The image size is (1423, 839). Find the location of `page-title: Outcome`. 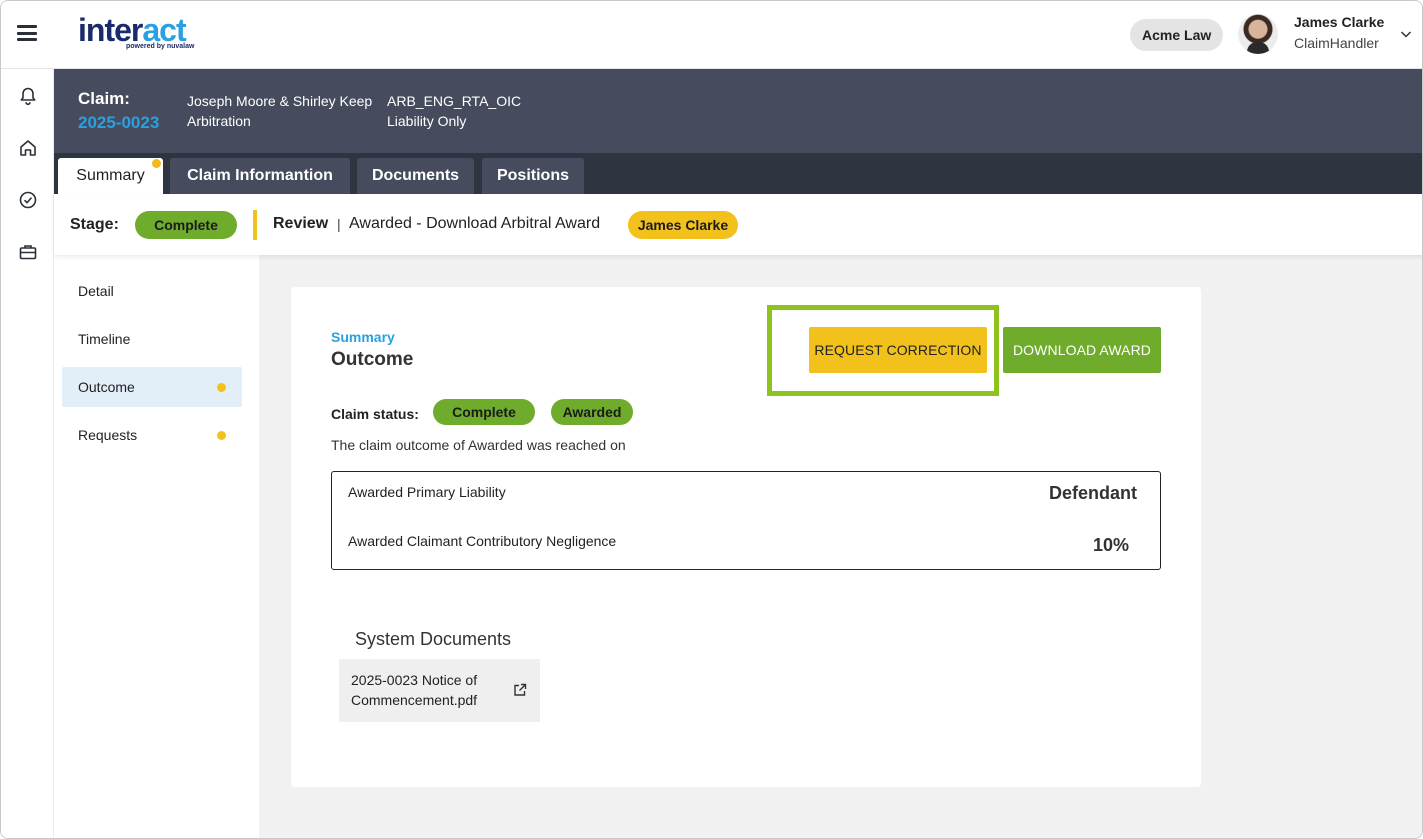

page-title: Outcome is located at coordinates (372, 359).